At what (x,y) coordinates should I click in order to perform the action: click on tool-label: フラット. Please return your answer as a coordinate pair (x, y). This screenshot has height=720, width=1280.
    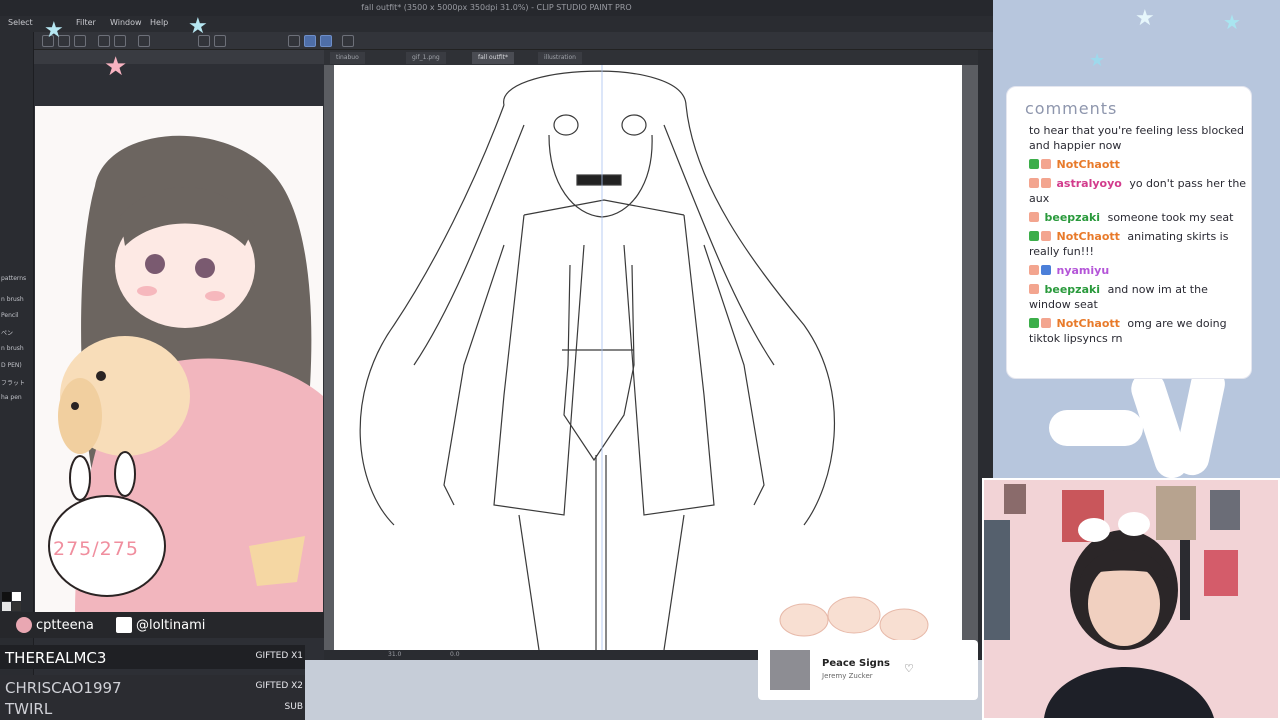
    Looking at the image, I should click on (17, 382).